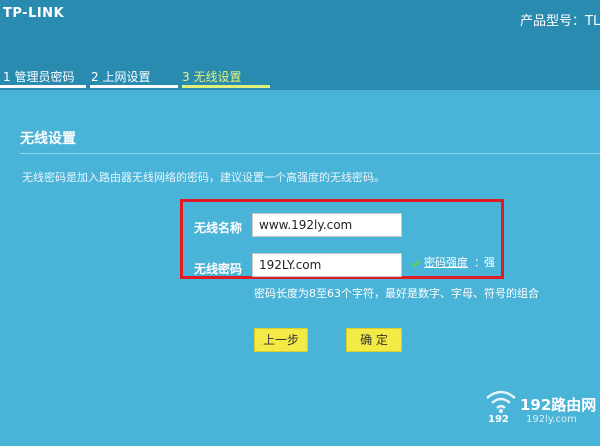  I want to click on wifi-icon, so click(501, 401).